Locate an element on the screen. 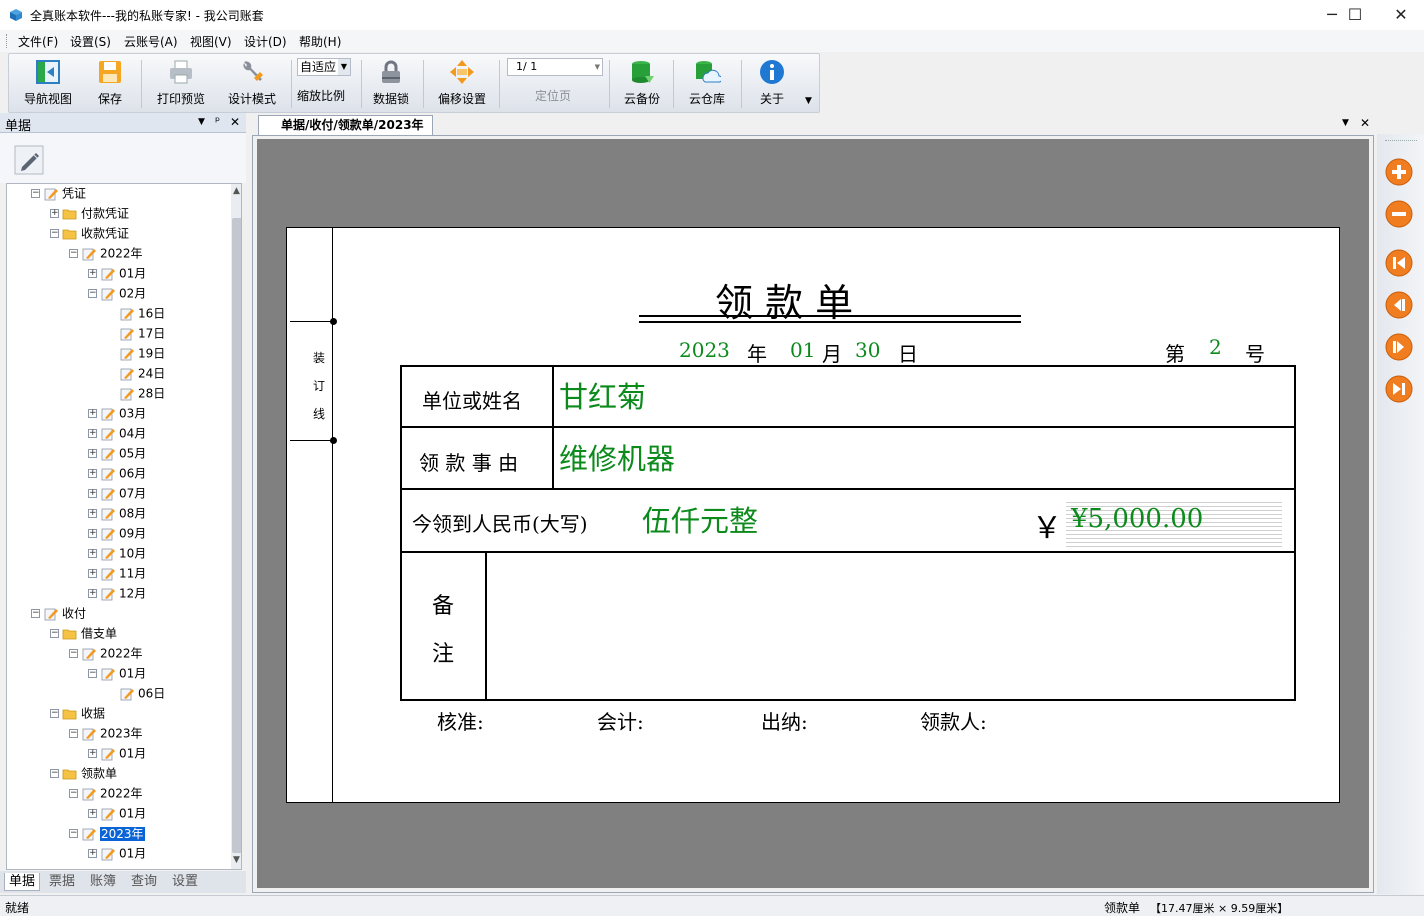 This screenshot has width=1424, height=916. tree-node: +04月 is located at coordinates (117, 433).